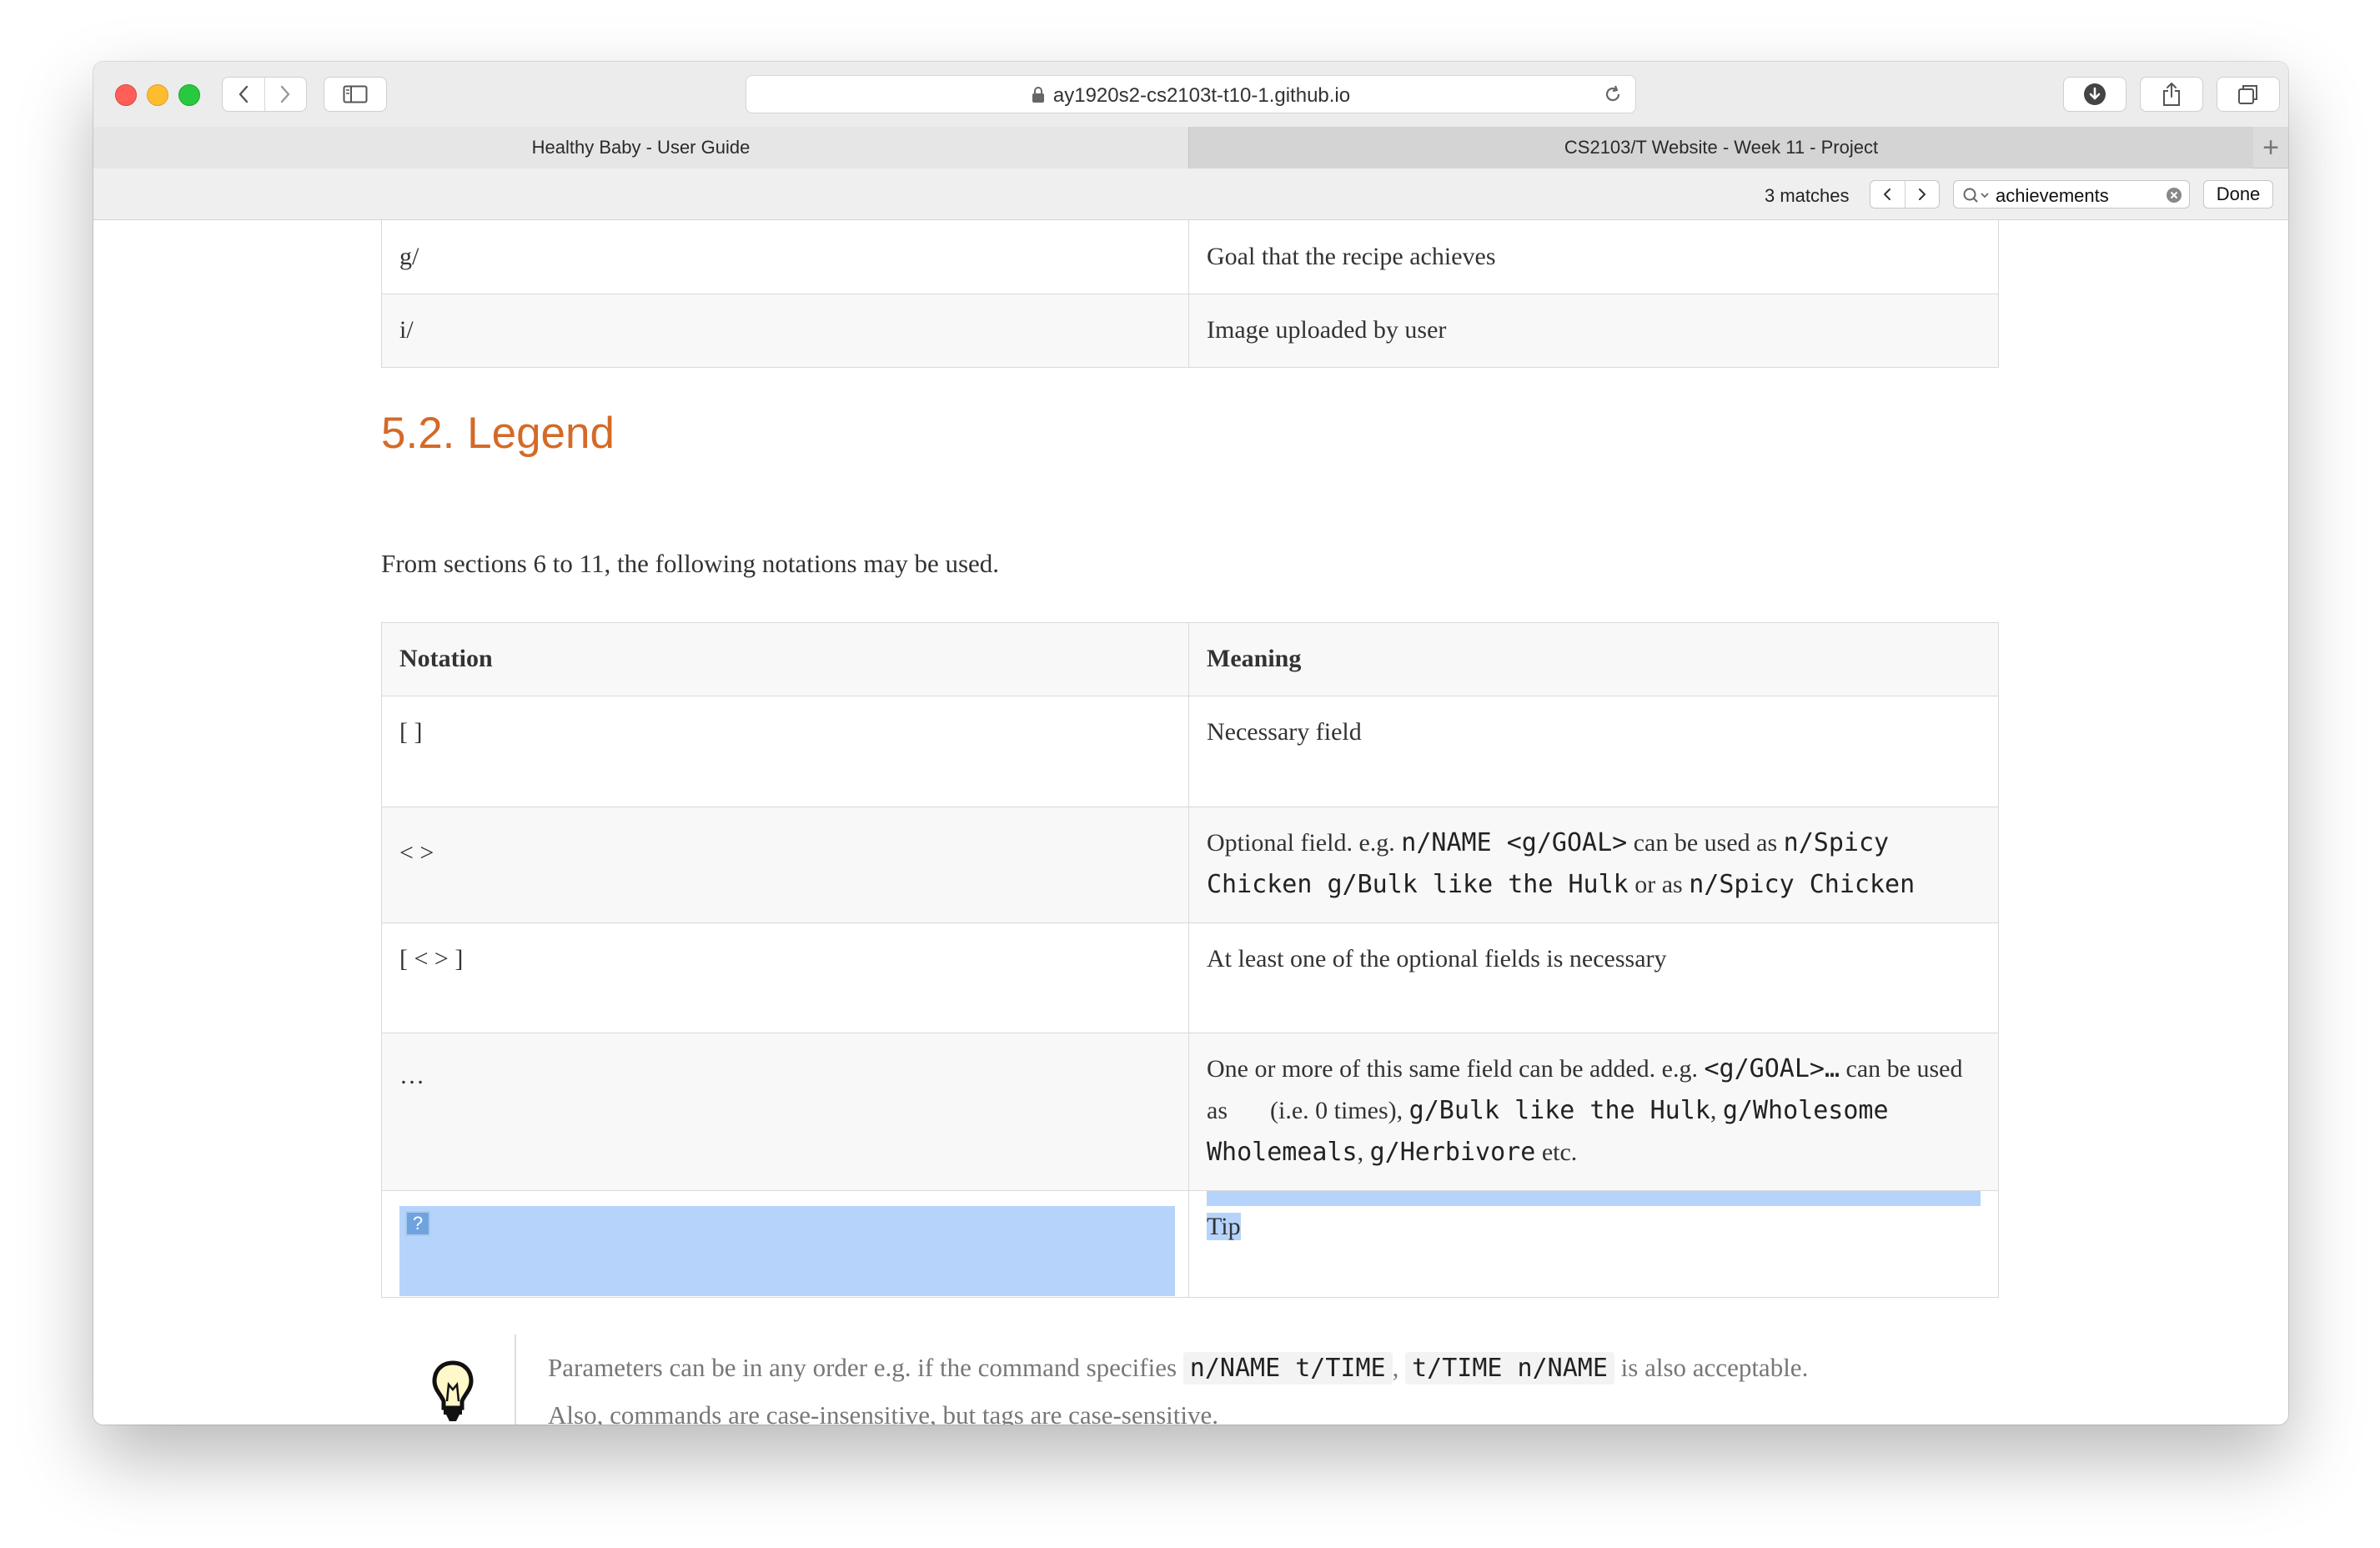  I want to click on column-header-notation: Notation, so click(446, 658).